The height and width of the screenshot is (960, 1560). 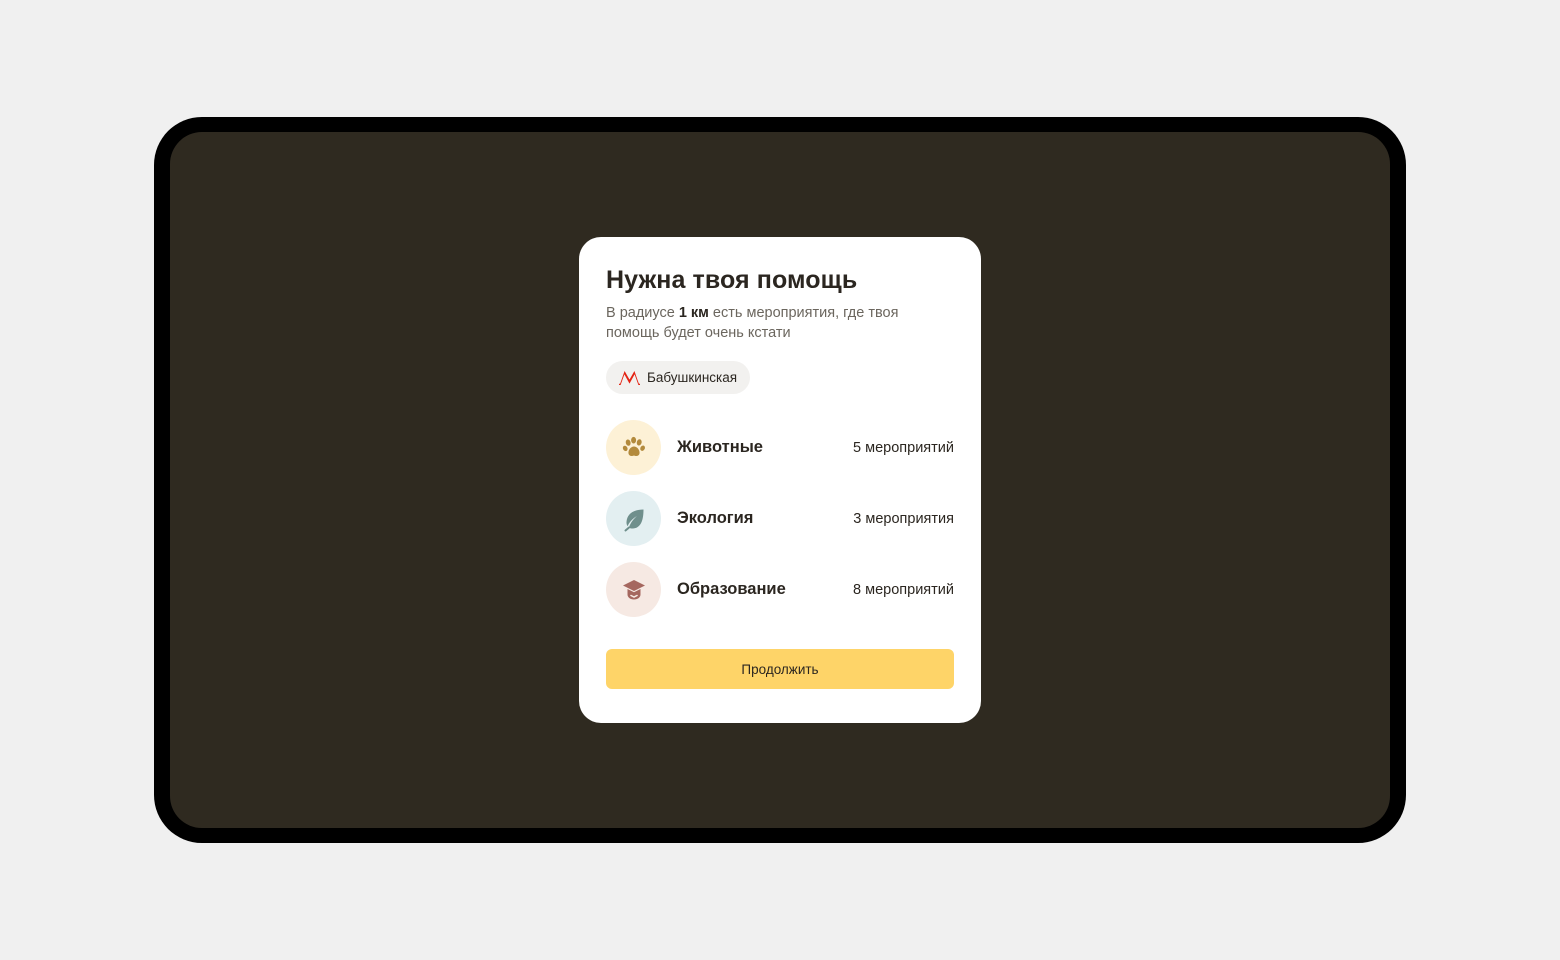 What do you see at coordinates (780, 447) in the screenshot?
I see `category-row-animals: Животные 5 мероприятий` at bounding box center [780, 447].